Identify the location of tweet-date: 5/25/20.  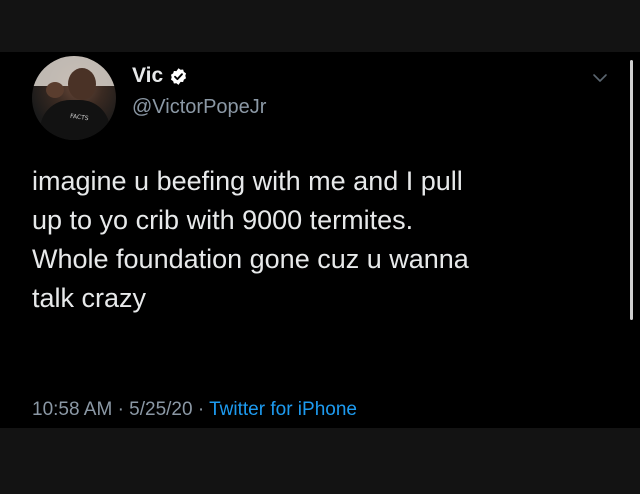
(160, 409).